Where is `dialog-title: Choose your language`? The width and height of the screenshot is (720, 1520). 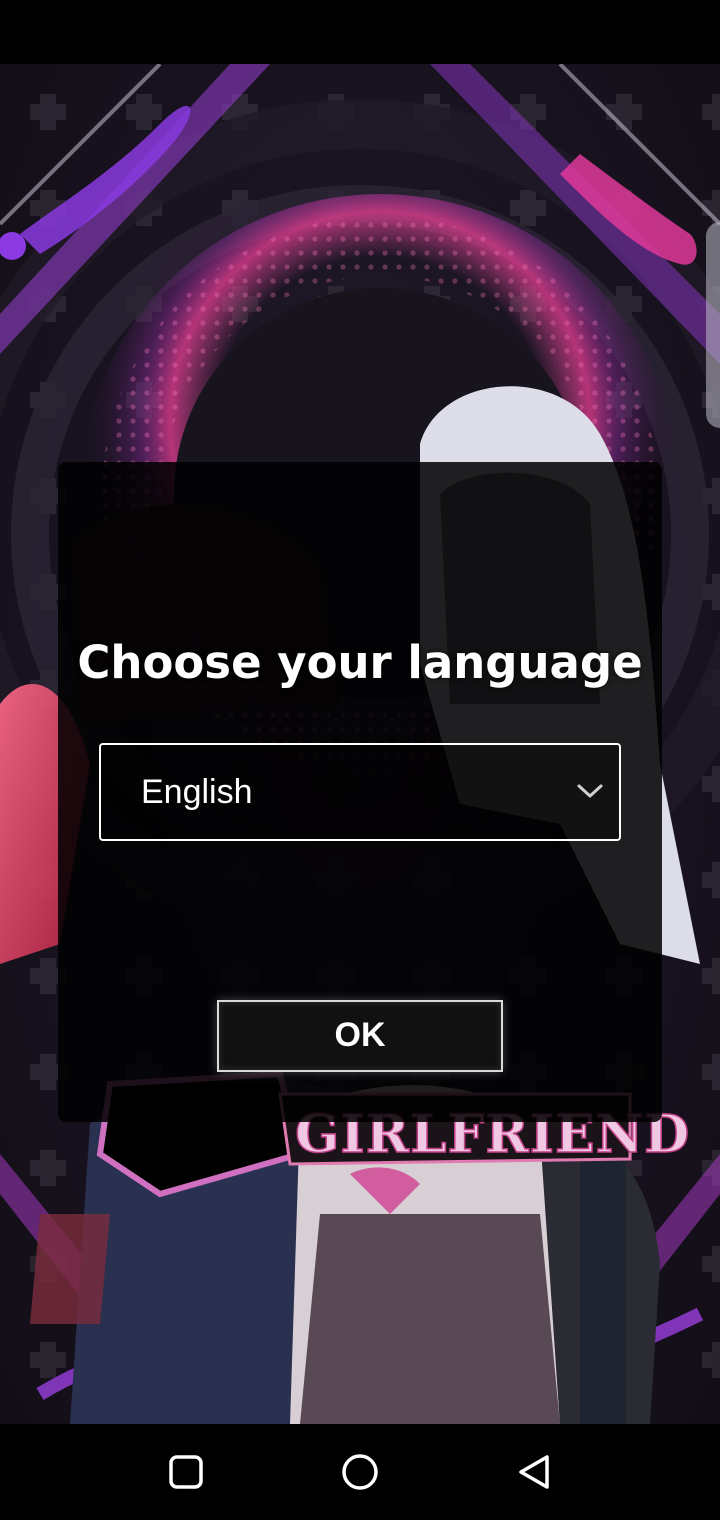 dialog-title: Choose your language is located at coordinates (360, 662).